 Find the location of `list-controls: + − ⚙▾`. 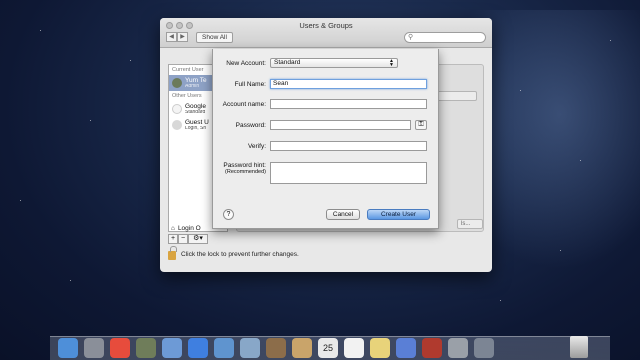

list-controls: + − ⚙▾ is located at coordinates (188, 239).